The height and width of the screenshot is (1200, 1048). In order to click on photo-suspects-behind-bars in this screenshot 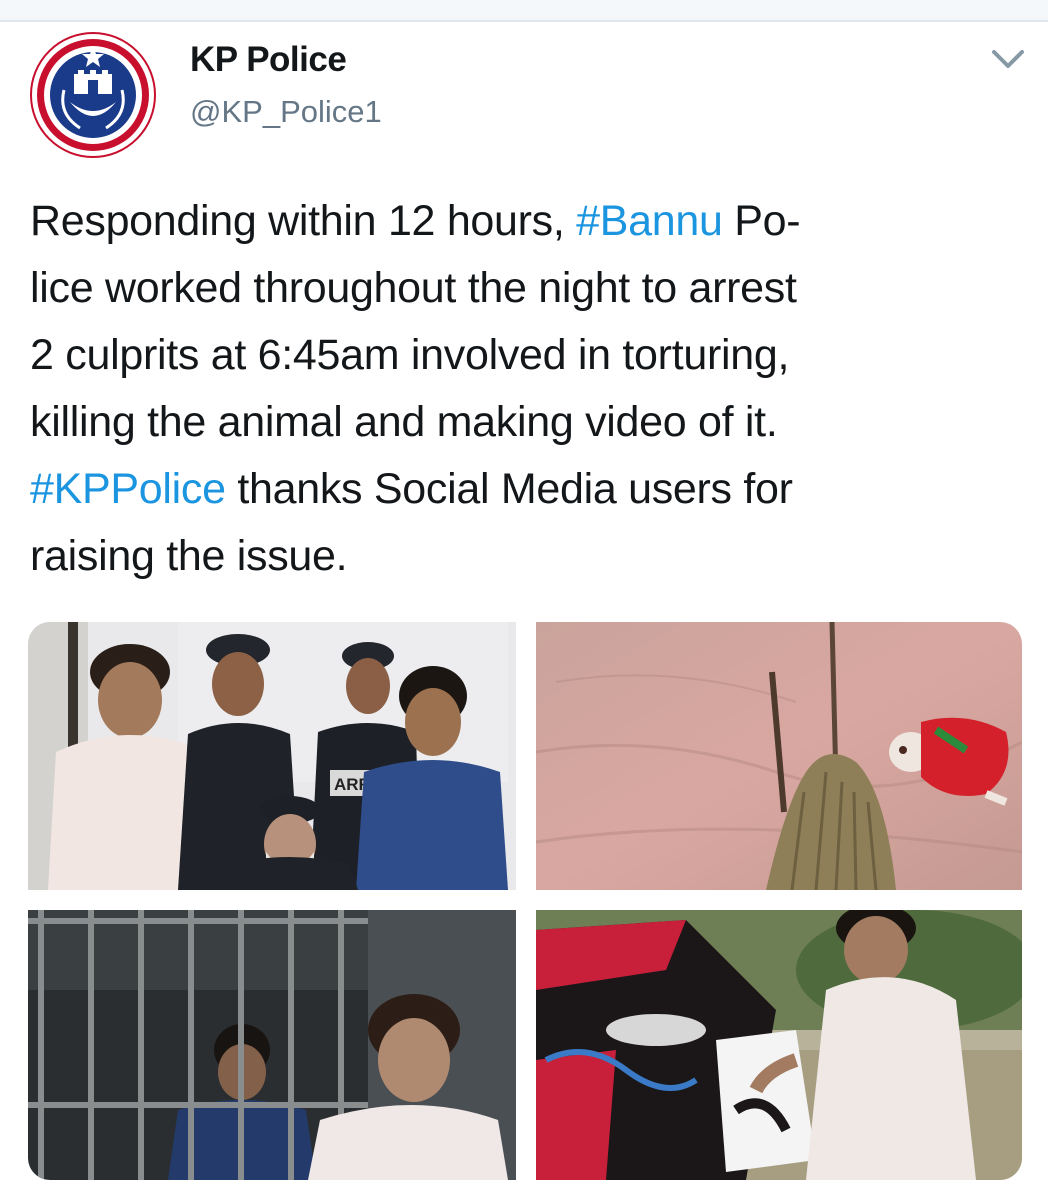, I will do `click(272, 1045)`.